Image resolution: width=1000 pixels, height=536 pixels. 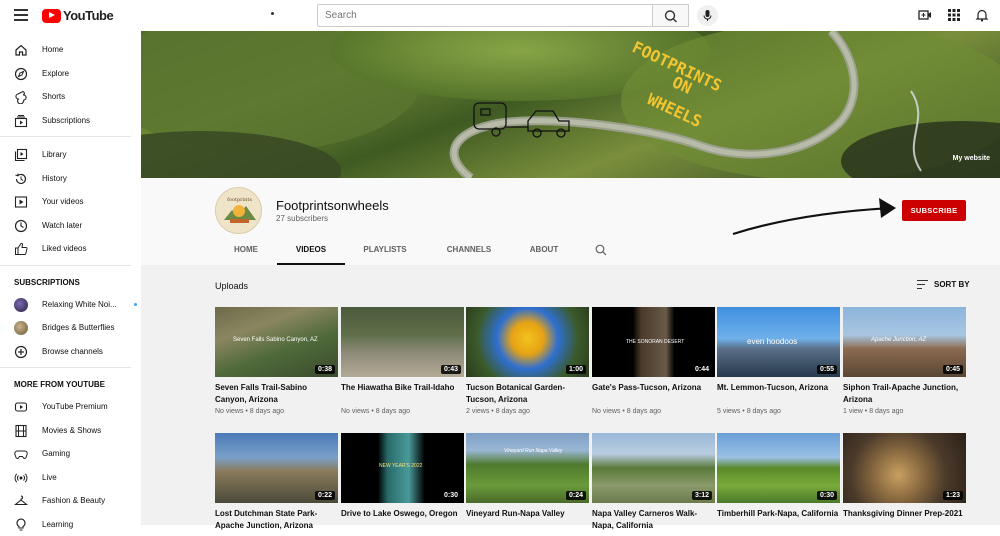 I want to click on divider, so click(x=65, y=367).